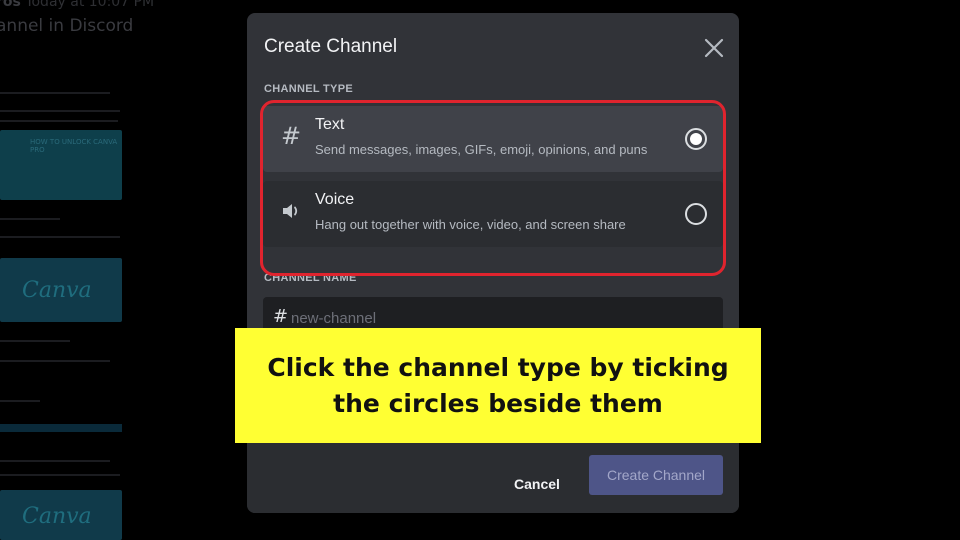 The width and height of the screenshot is (960, 540). I want to click on cancel-button: Cancel, so click(537, 484).